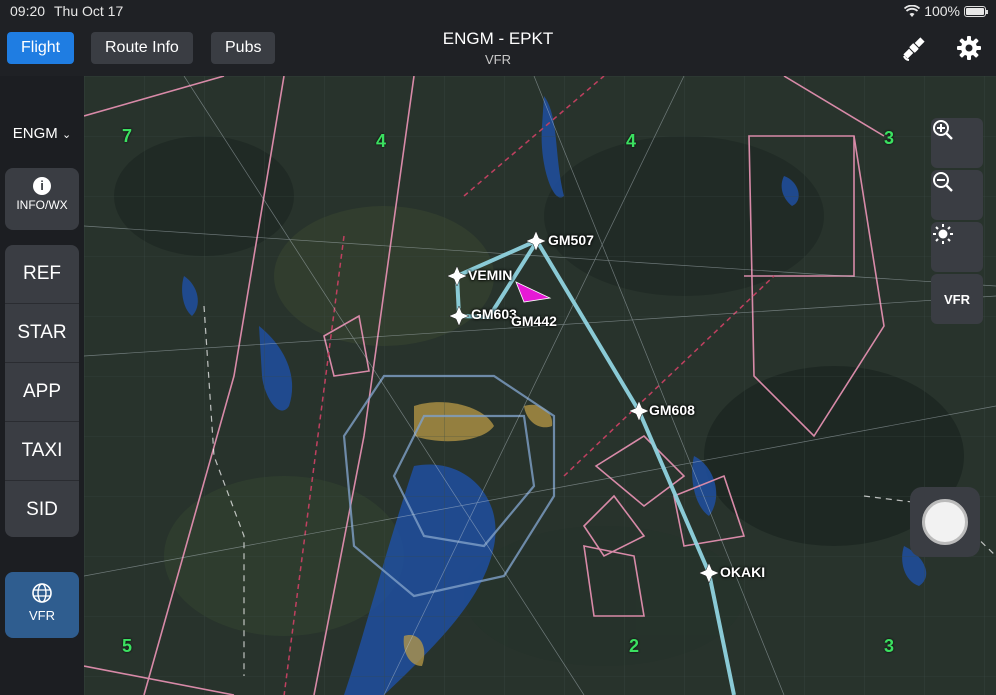 The image size is (996, 695). Describe the element at coordinates (957, 247) in the screenshot. I see `brightness-button` at that location.